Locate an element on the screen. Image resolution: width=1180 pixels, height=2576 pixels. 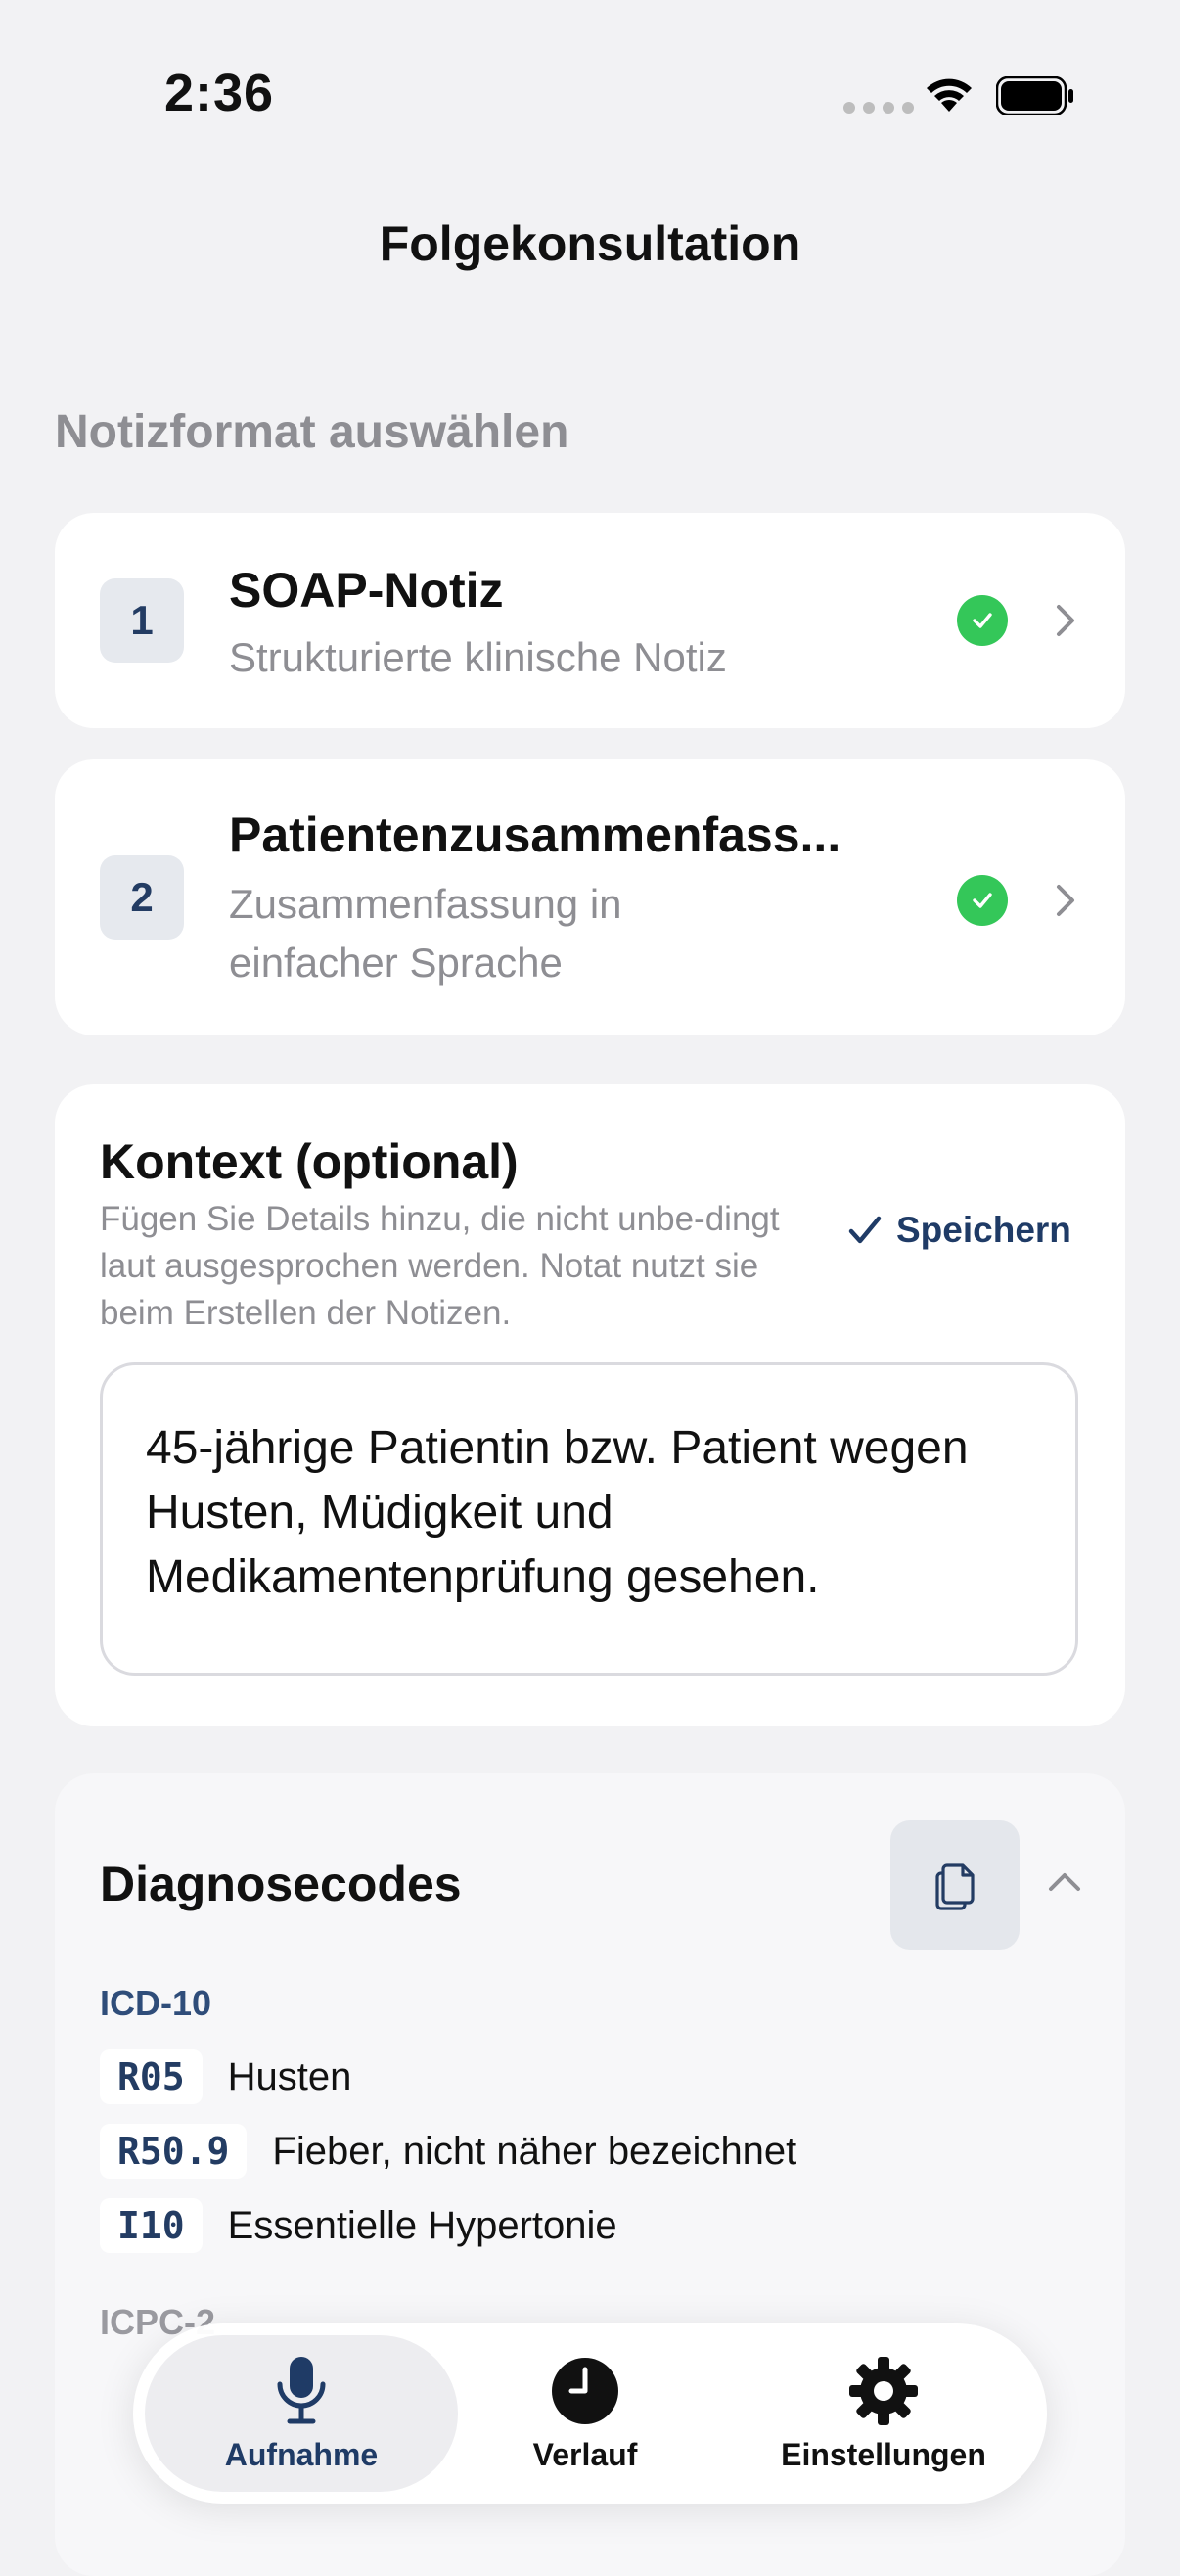
tab-einstellungen: Einstellungen is located at coordinates (883, 2413).